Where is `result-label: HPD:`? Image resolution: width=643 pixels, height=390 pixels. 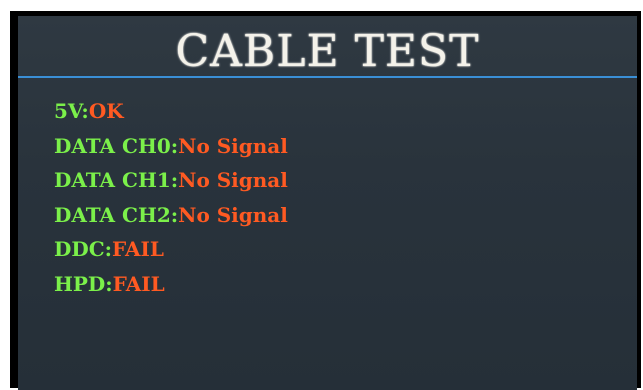 result-label: HPD: is located at coordinates (83, 283).